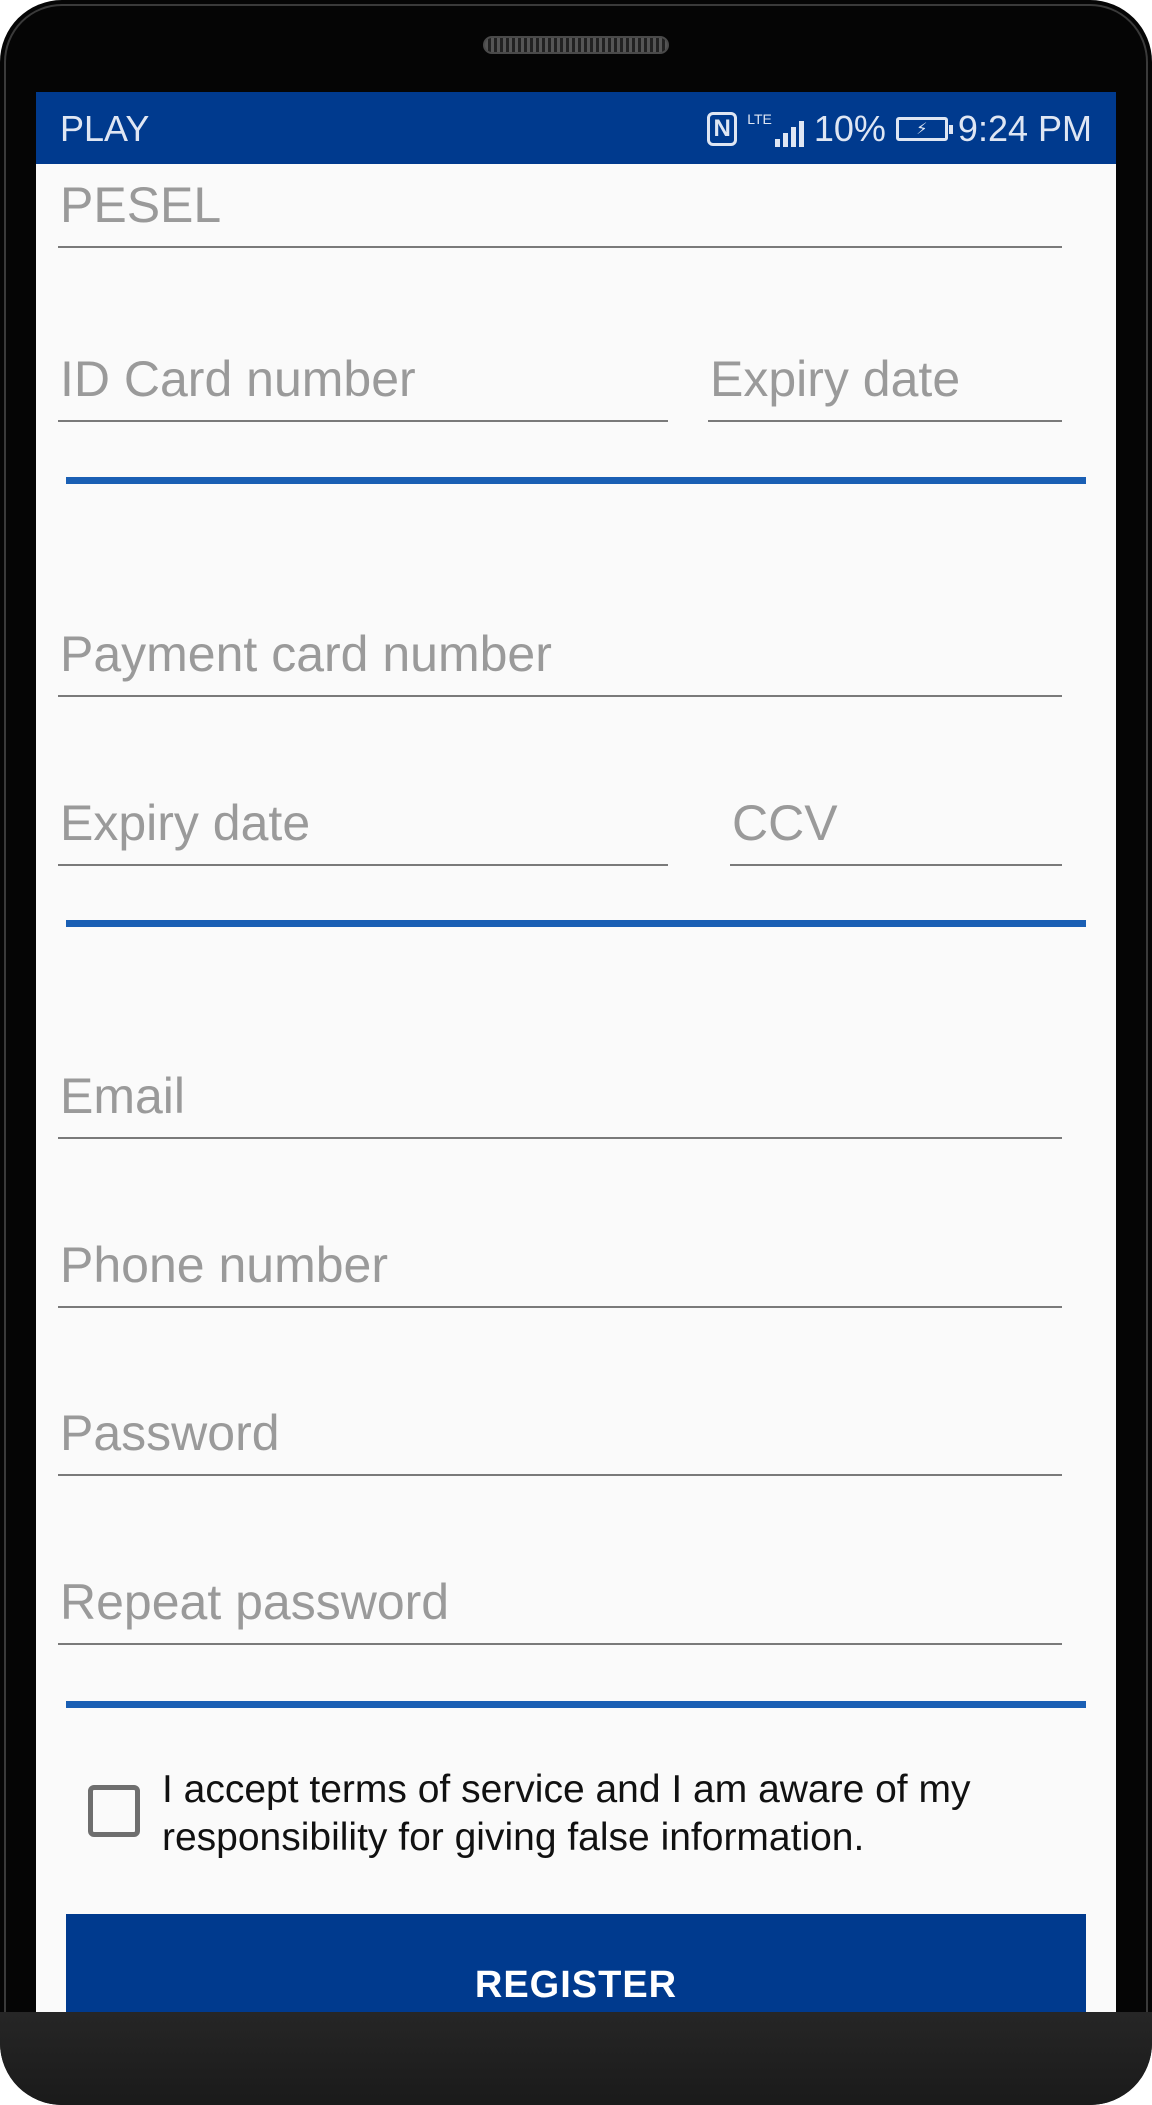  I want to click on section-divider-account, so click(576, 1704).